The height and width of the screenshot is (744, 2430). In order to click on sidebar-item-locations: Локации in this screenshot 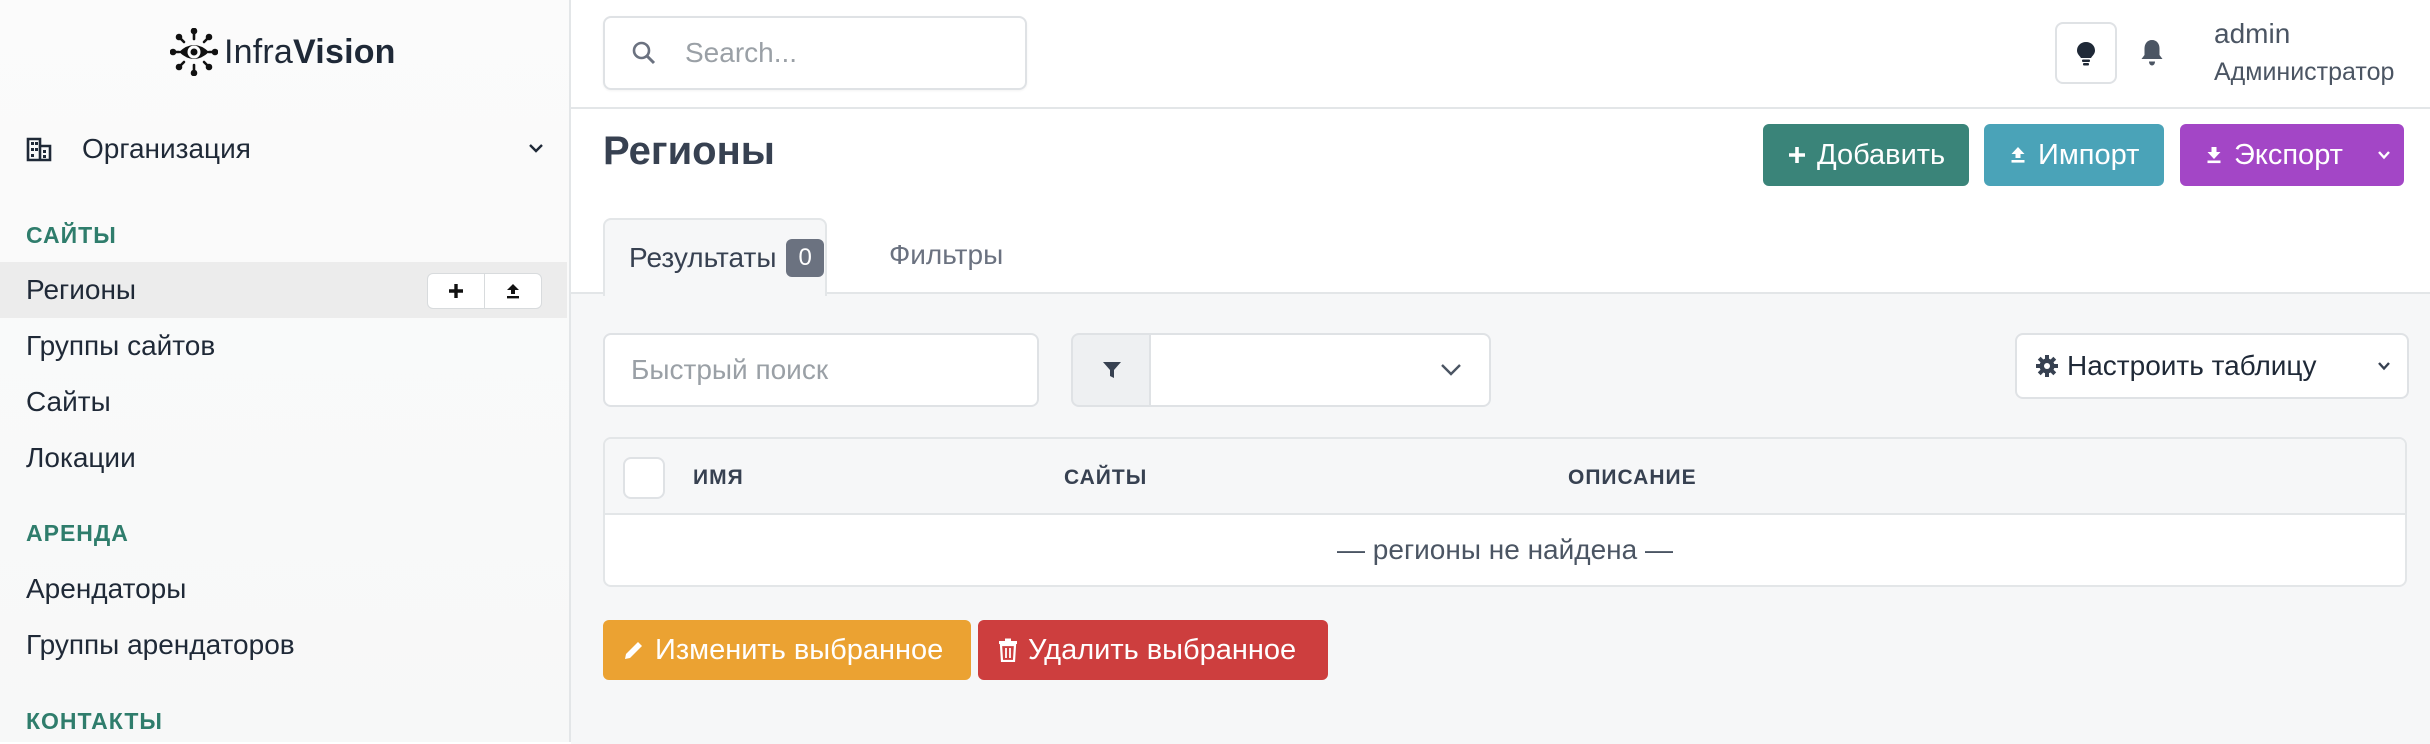, I will do `click(283, 458)`.